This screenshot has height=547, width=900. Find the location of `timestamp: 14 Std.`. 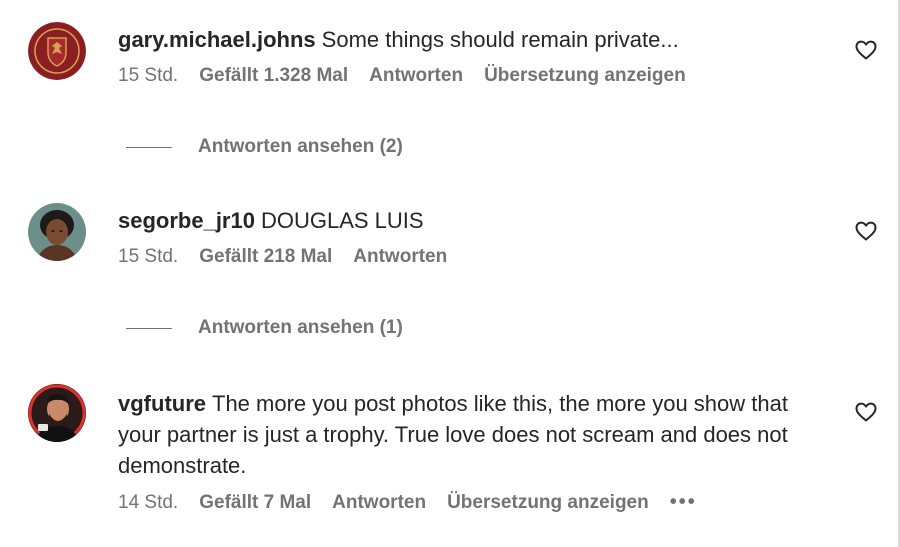

timestamp: 14 Std. is located at coordinates (148, 503).